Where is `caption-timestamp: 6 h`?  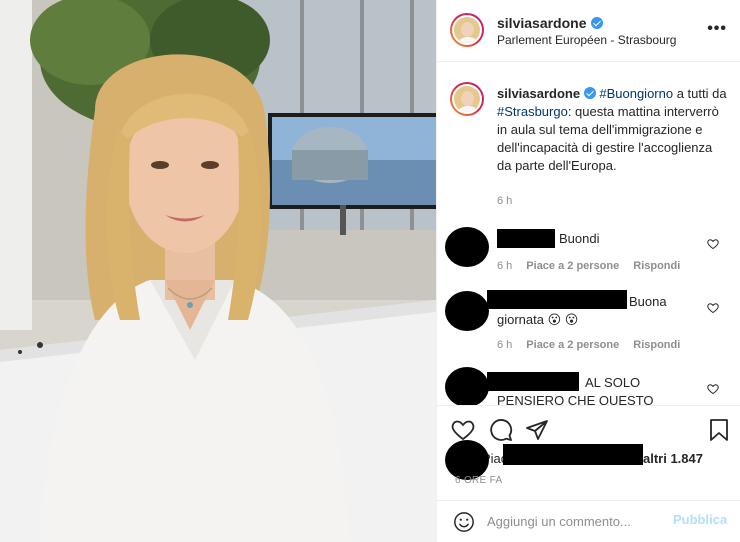 caption-timestamp: 6 h is located at coordinates (504, 201).